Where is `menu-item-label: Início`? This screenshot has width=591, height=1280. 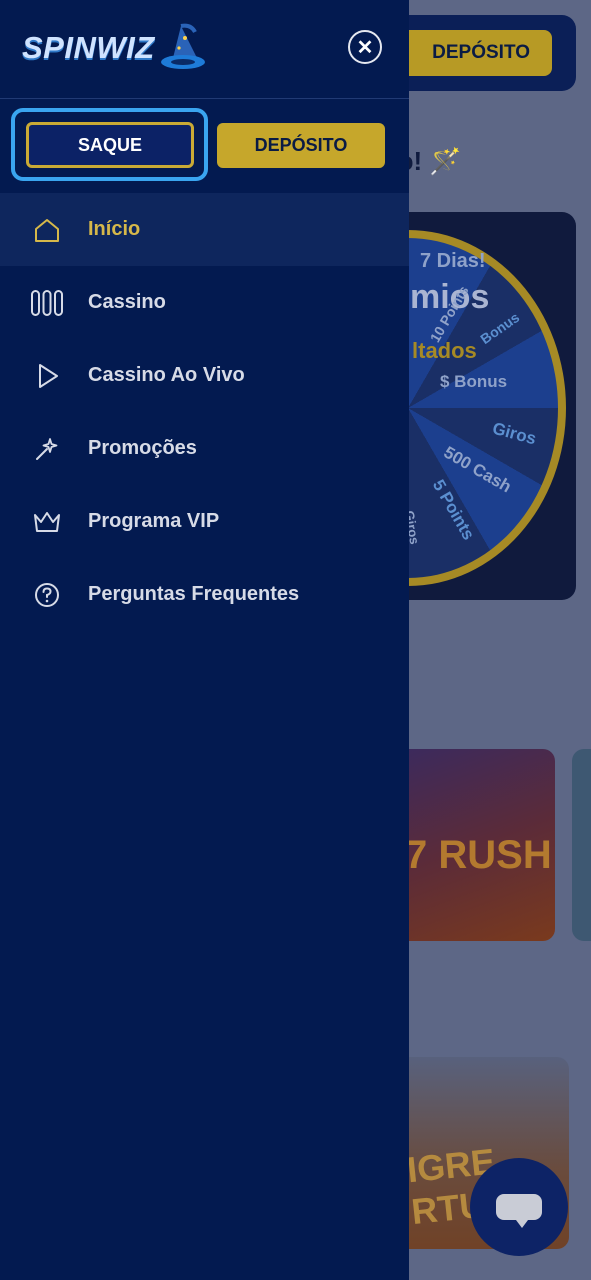 menu-item-label: Início is located at coordinates (114, 229).